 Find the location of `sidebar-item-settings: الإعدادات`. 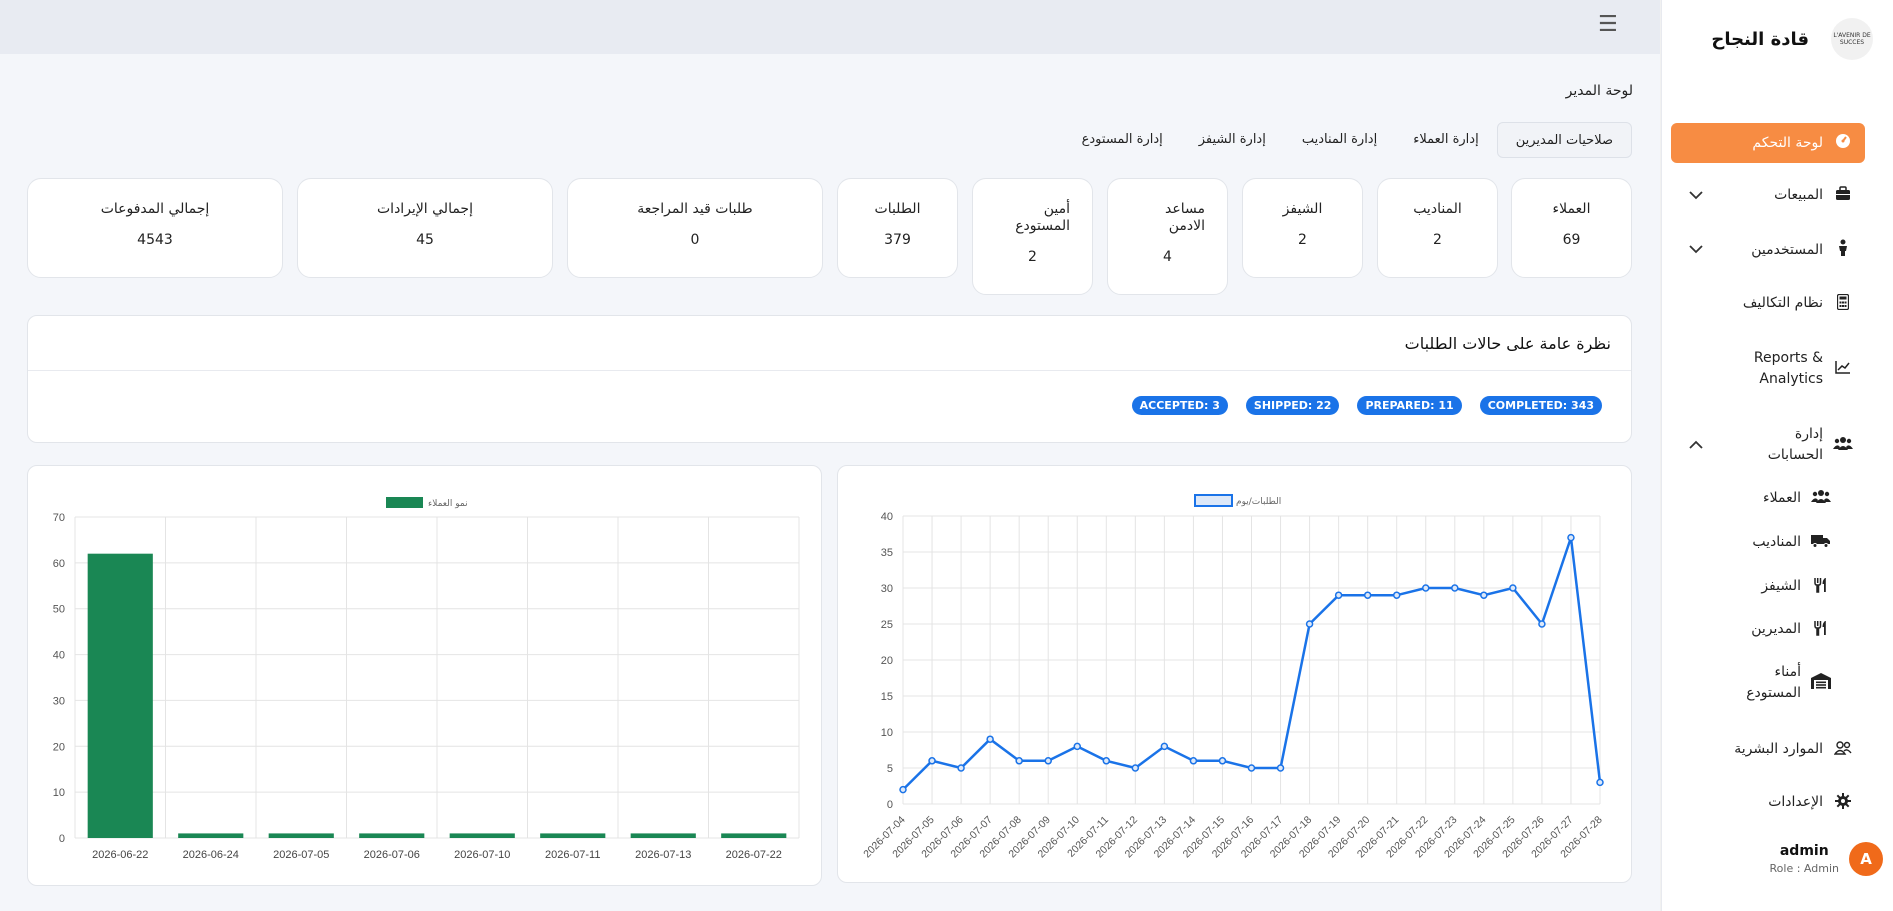

sidebar-item-settings: الإعدادات is located at coordinates (1768, 802).